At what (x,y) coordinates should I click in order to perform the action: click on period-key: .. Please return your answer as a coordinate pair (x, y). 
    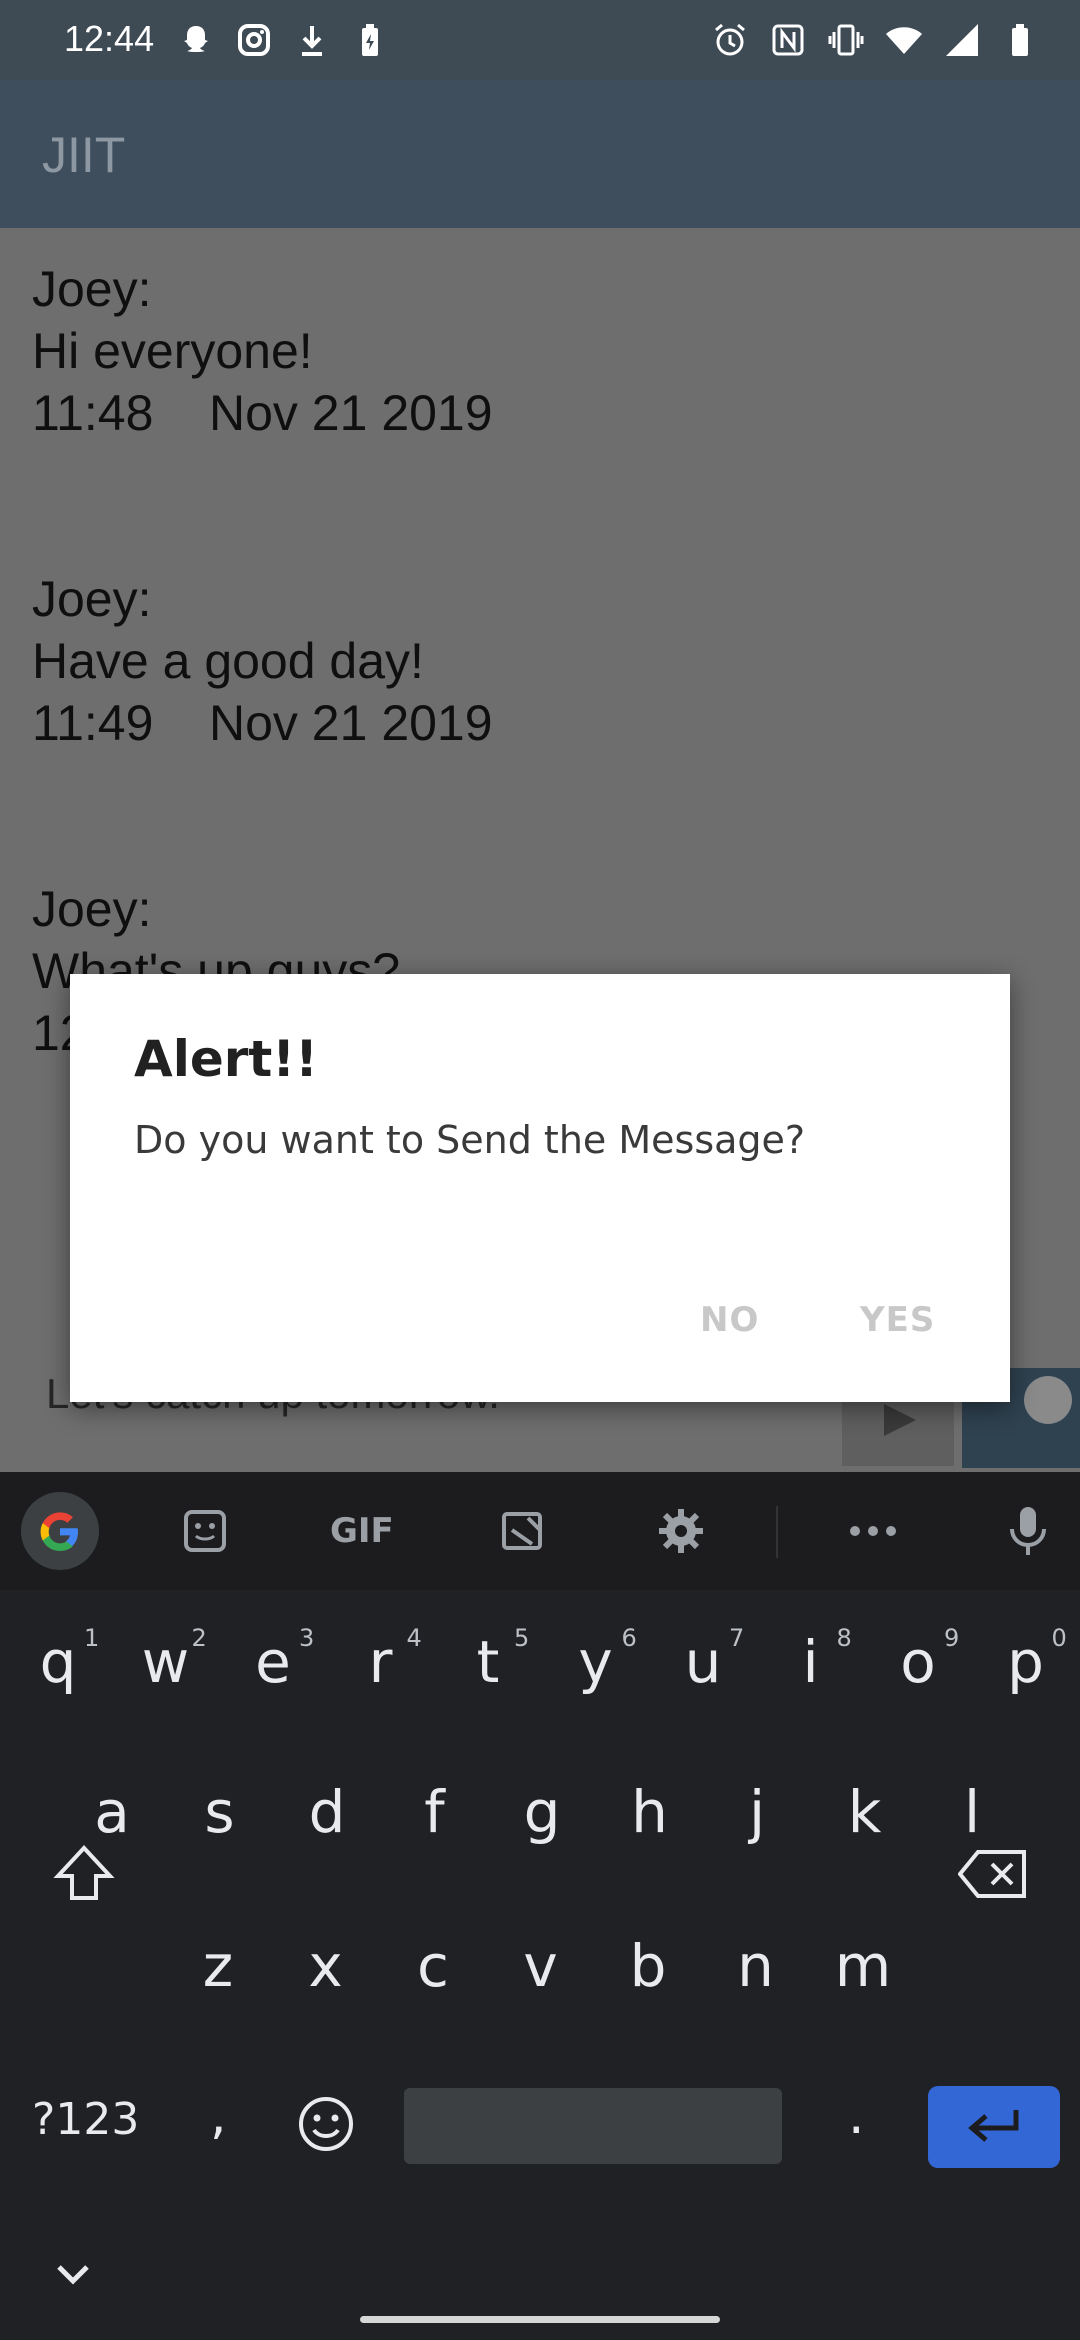
    Looking at the image, I should click on (856, 2116).